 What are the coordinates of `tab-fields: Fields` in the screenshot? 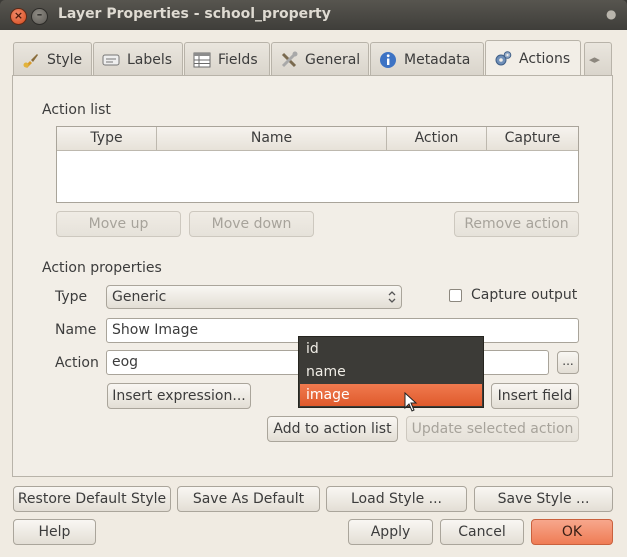 It's located at (227, 59).